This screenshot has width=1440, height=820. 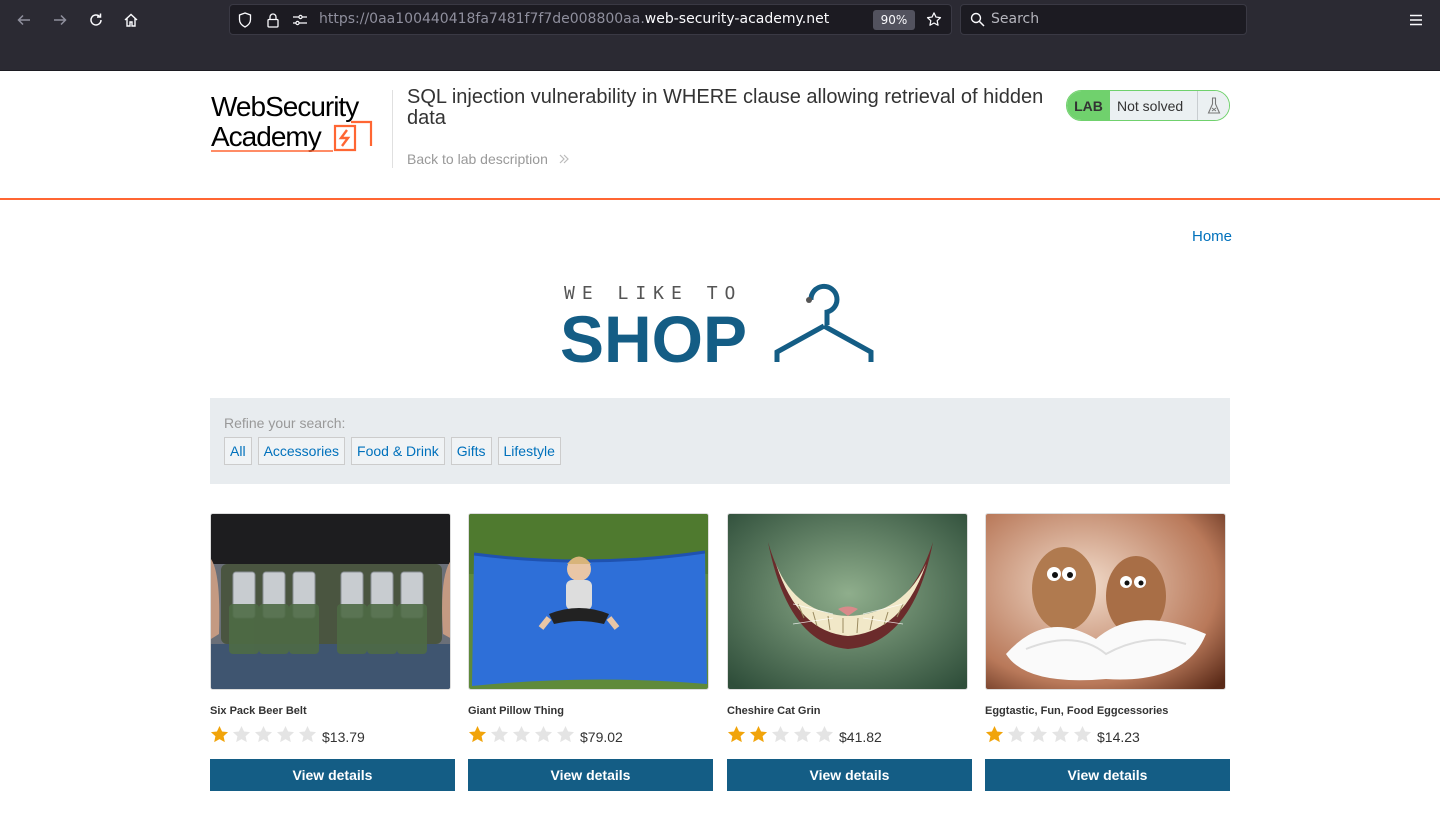 What do you see at coordinates (285, 423) in the screenshot?
I see `refine-label: Refine your search:` at bounding box center [285, 423].